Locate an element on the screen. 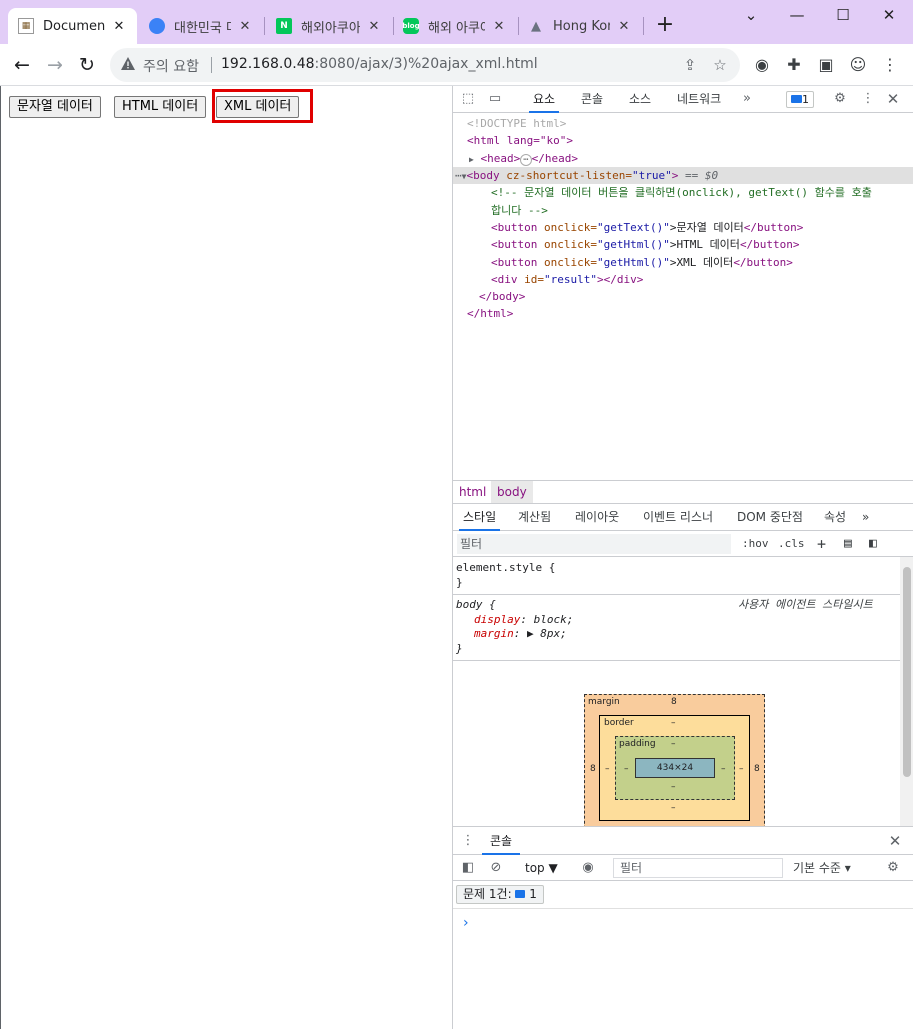 This screenshot has width=913, height=1029. log-level-select: 기본 수준 ▾ is located at coordinates (822, 868).